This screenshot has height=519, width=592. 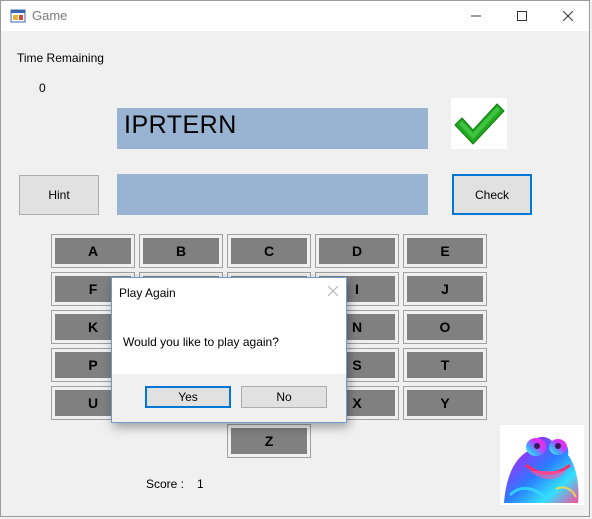 I want to click on scrambled-word-display: IPRTERN, so click(x=272, y=128).